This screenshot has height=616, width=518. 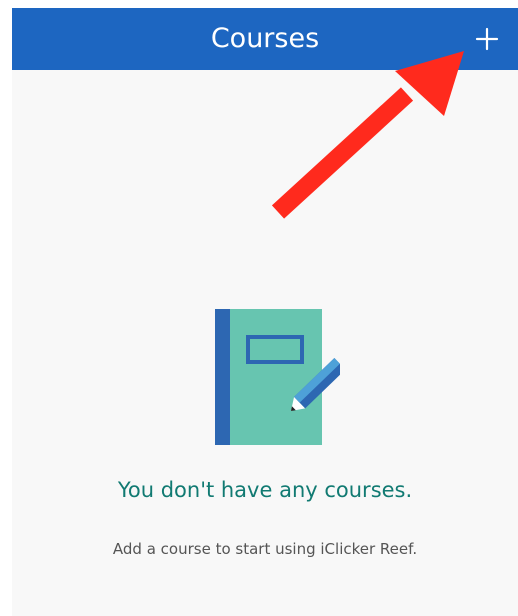 I want to click on add-course-button, so click(x=487, y=39).